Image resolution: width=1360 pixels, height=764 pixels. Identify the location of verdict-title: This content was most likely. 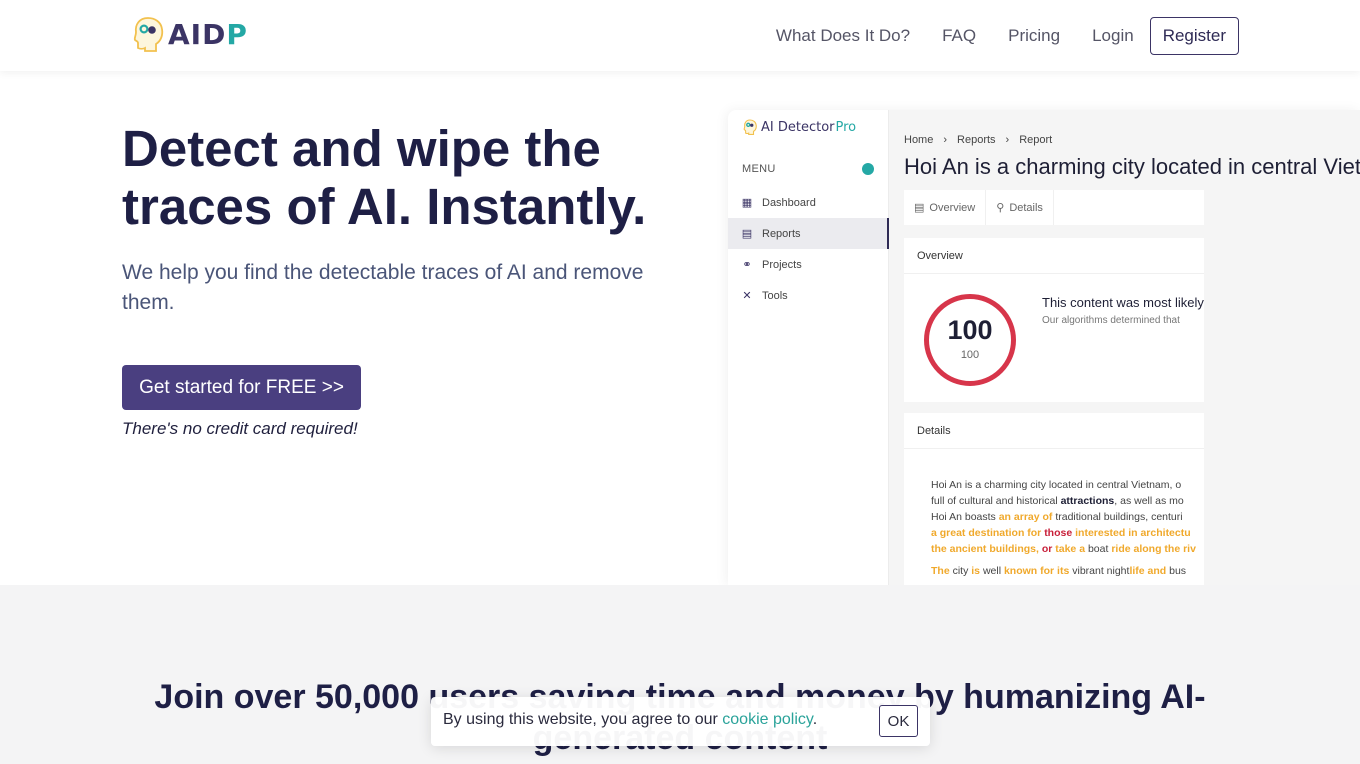
(1123, 302).